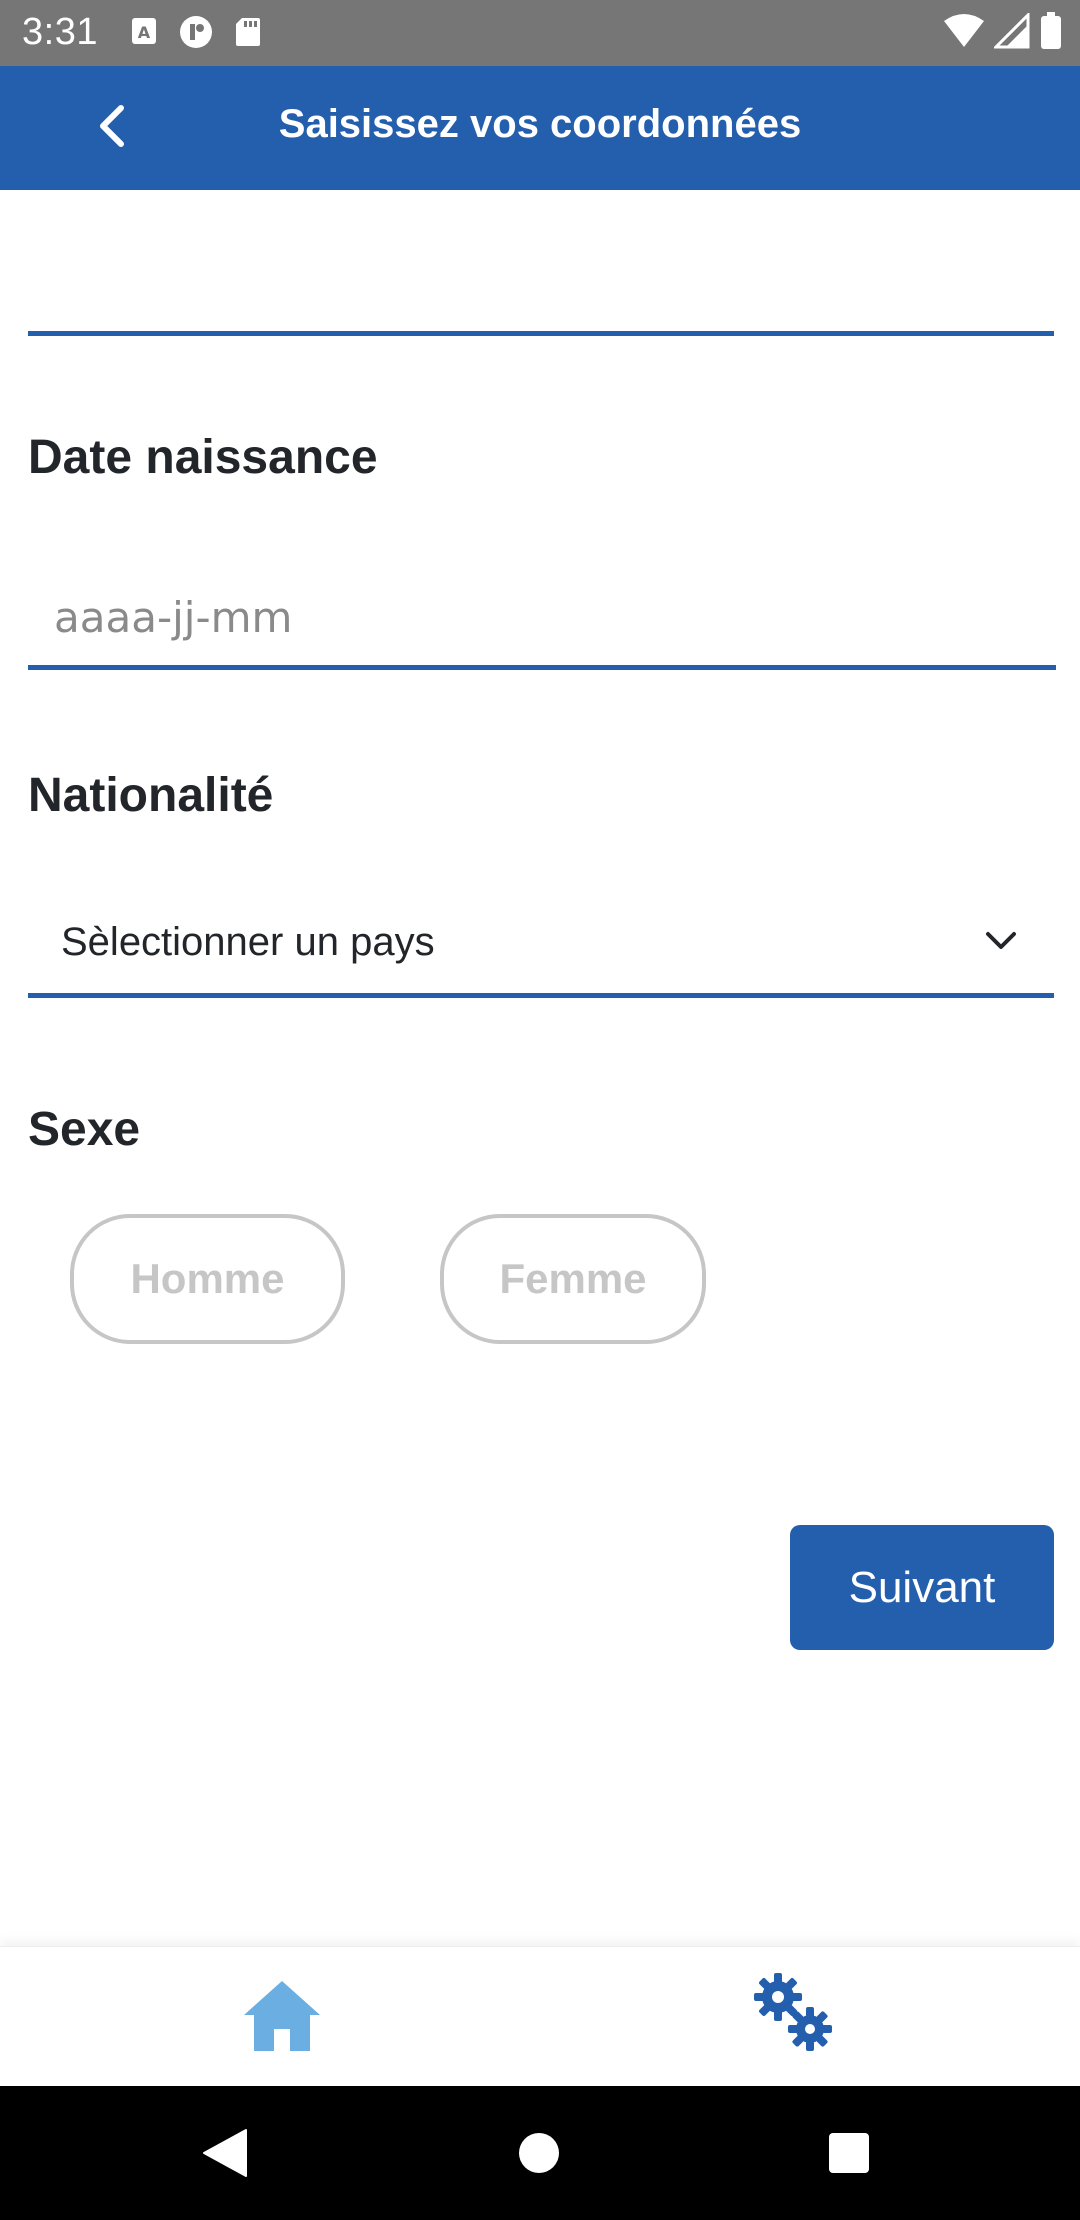  Describe the element at coordinates (573, 1279) in the screenshot. I see `gender-option-female: Femme` at that location.